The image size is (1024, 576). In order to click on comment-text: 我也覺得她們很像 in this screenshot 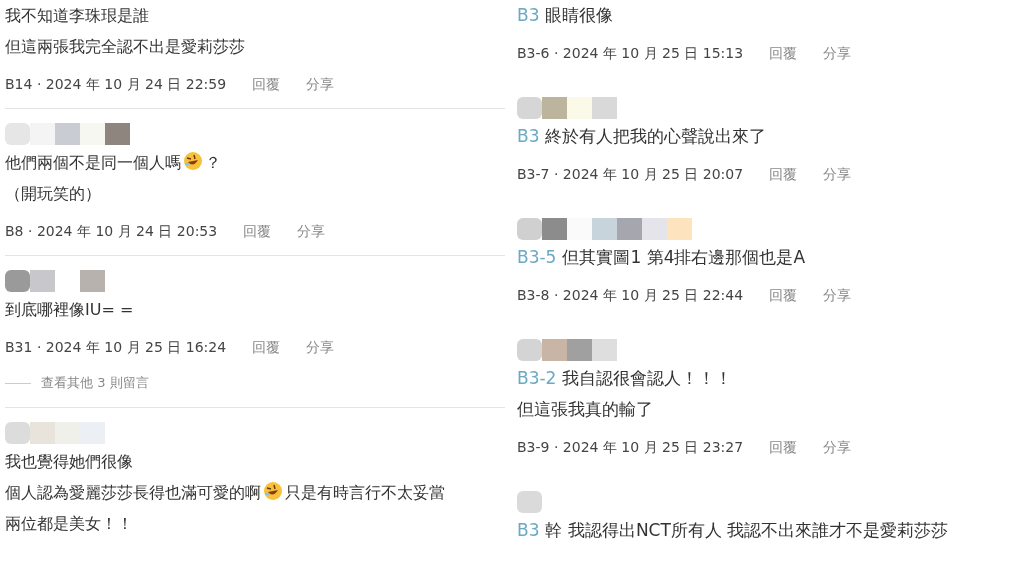, I will do `click(69, 462)`.